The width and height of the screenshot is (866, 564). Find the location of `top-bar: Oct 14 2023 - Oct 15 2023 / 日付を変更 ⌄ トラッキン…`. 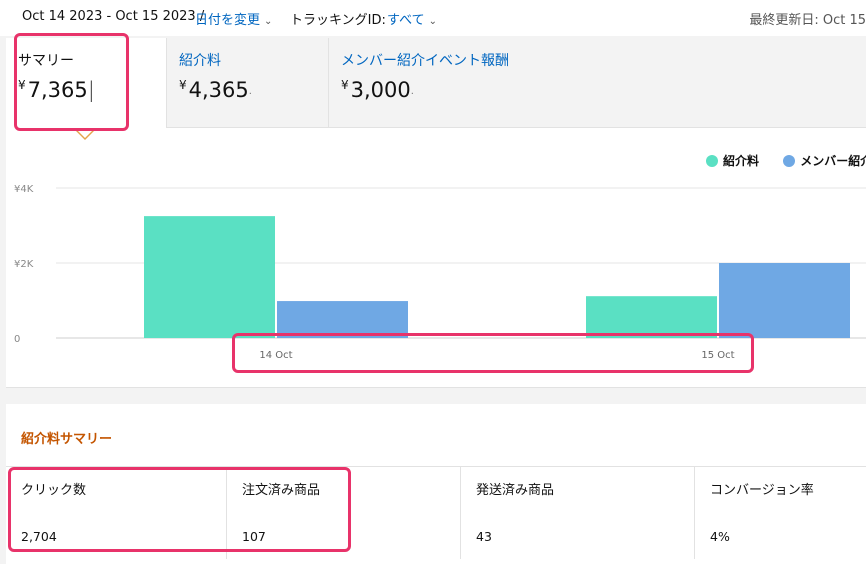

top-bar: Oct 14 2023 - Oct 15 2023 / 日付を変更 ⌄ トラッキン… is located at coordinates (433, 18).